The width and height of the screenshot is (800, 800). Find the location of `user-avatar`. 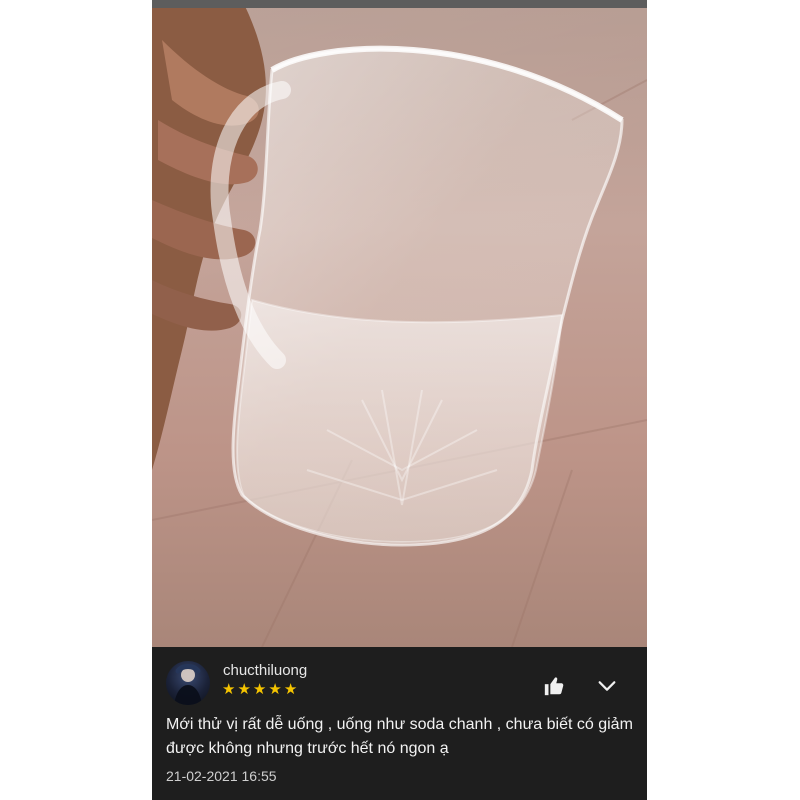

user-avatar is located at coordinates (188, 683).